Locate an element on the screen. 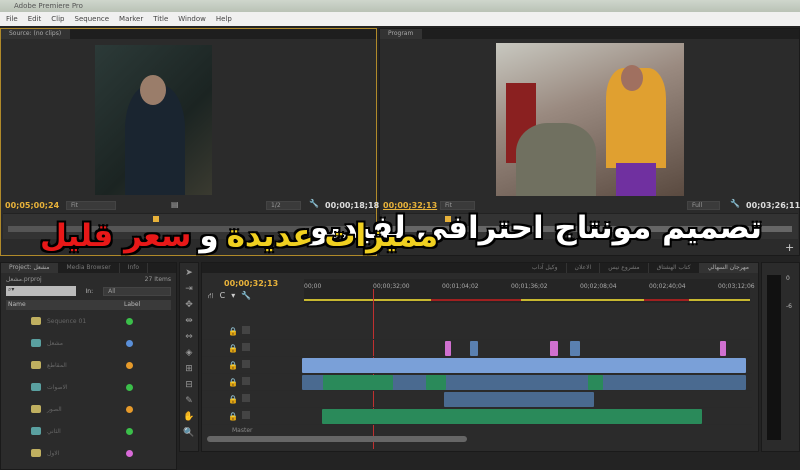 This screenshot has width=800, height=470. overlay-white-text: و is located at coordinates (208, 236).